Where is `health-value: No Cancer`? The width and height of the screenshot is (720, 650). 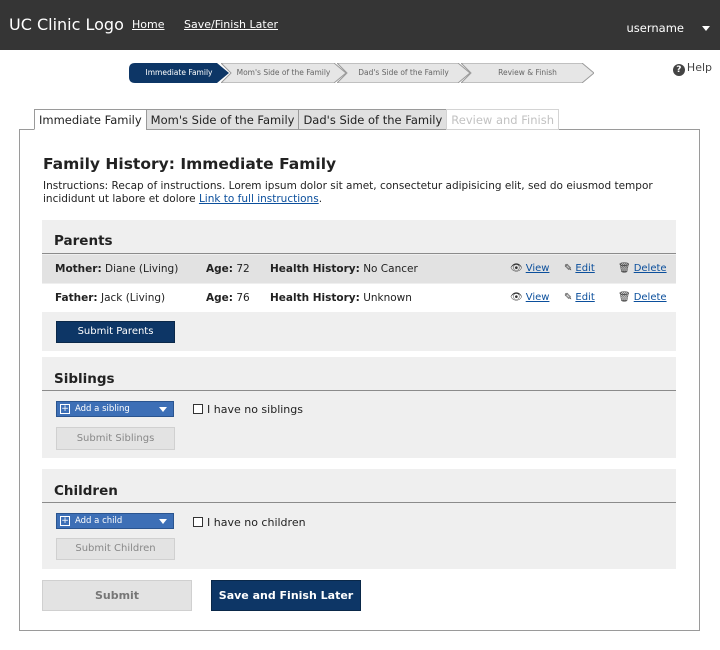
health-value: No Cancer is located at coordinates (390, 269).